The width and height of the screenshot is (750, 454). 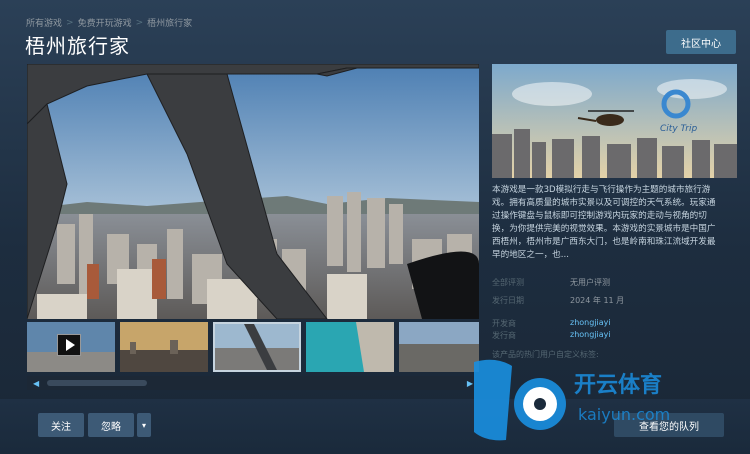 I want to click on release-date-label: 发行日期, so click(x=508, y=300).